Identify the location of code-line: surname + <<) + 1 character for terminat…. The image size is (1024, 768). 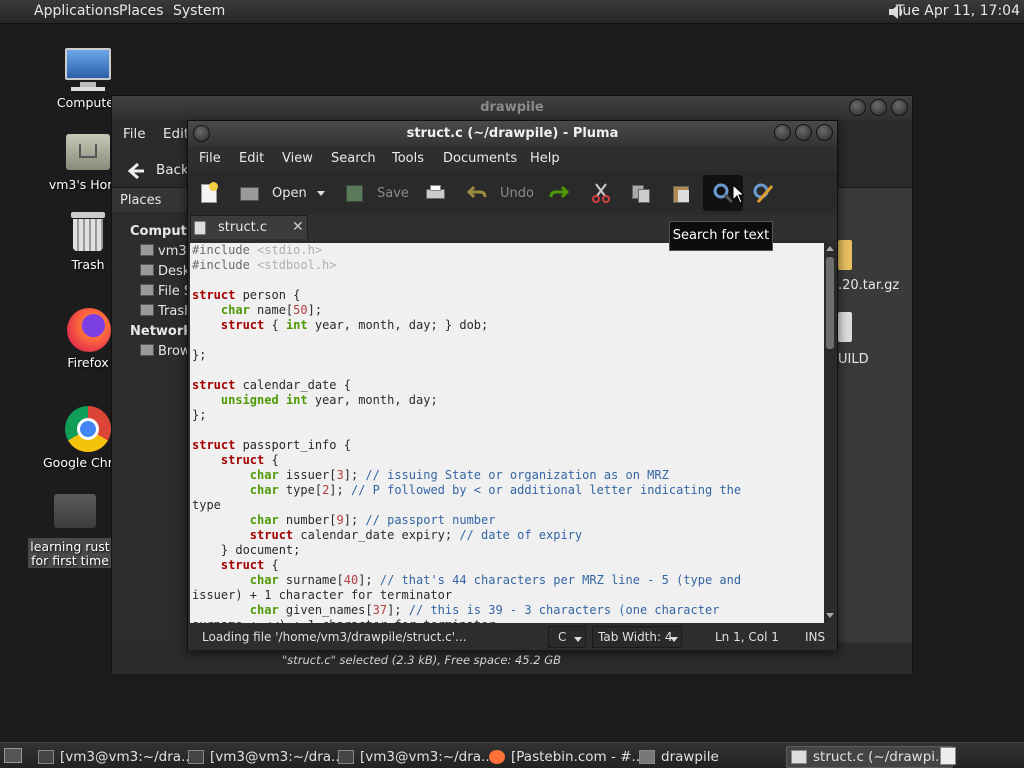
(508, 620).